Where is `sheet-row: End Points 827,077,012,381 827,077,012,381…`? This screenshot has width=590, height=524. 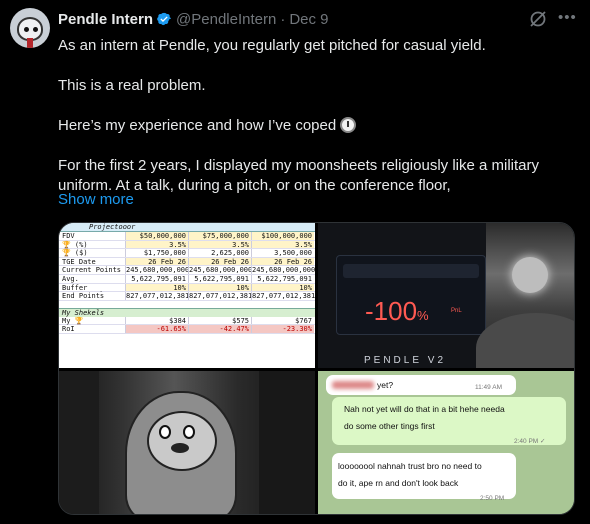
sheet-row: End Points 827,077,012,381 827,077,012,381… is located at coordinates (187, 296).